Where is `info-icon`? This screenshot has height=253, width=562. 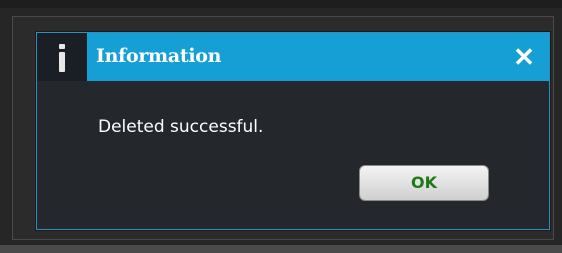 info-icon is located at coordinates (62, 58).